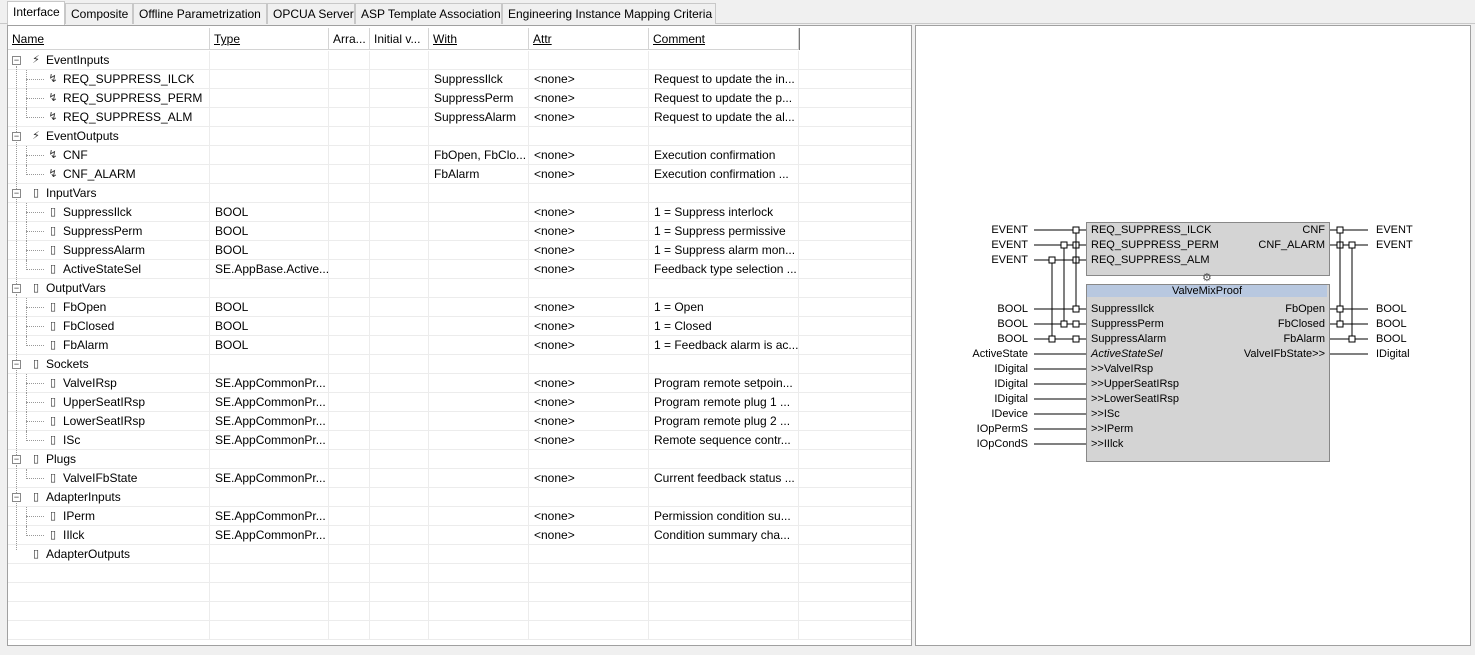 The height and width of the screenshot is (655, 1475). I want to click on tab-asp-template-association: ASP Template Association, so click(428, 13).